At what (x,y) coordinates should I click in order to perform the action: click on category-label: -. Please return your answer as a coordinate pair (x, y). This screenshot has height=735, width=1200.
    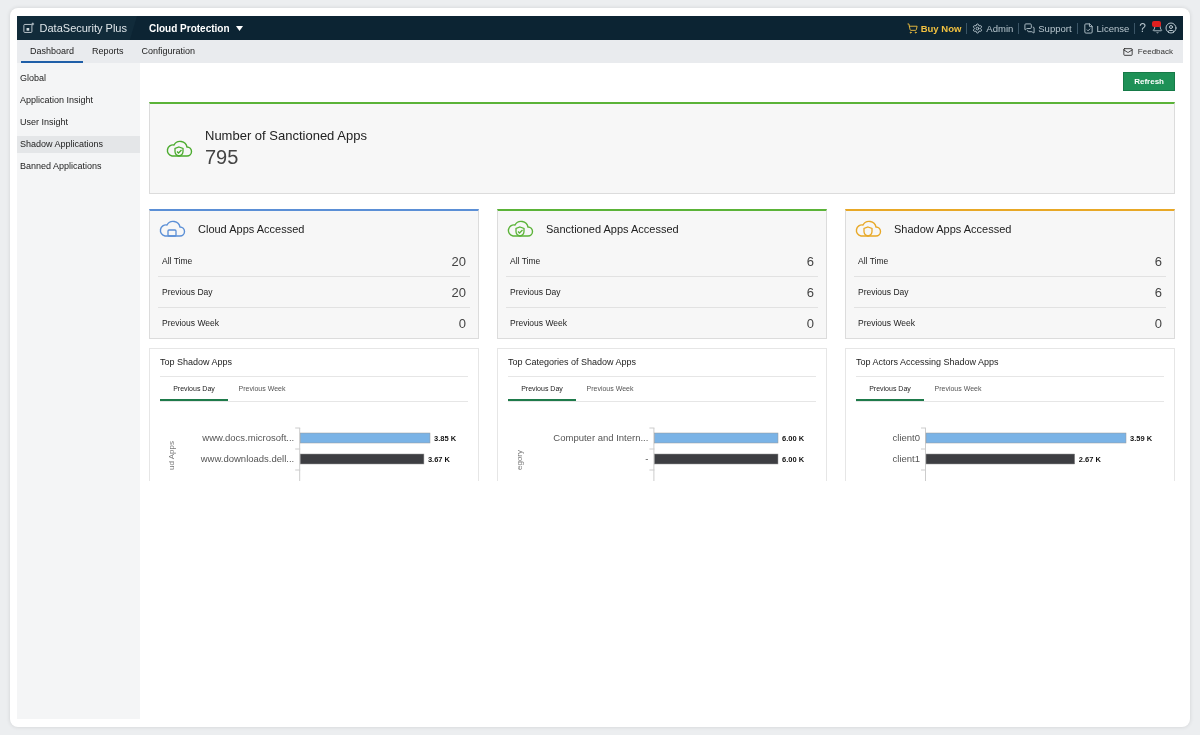
    Looking at the image, I should click on (647, 458).